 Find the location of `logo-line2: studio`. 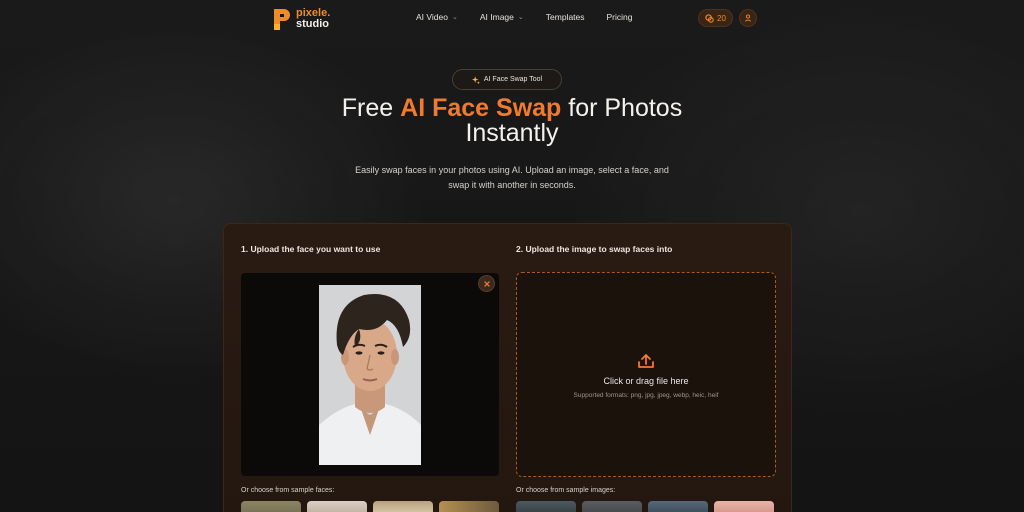

logo-line2: studio is located at coordinates (312, 24).